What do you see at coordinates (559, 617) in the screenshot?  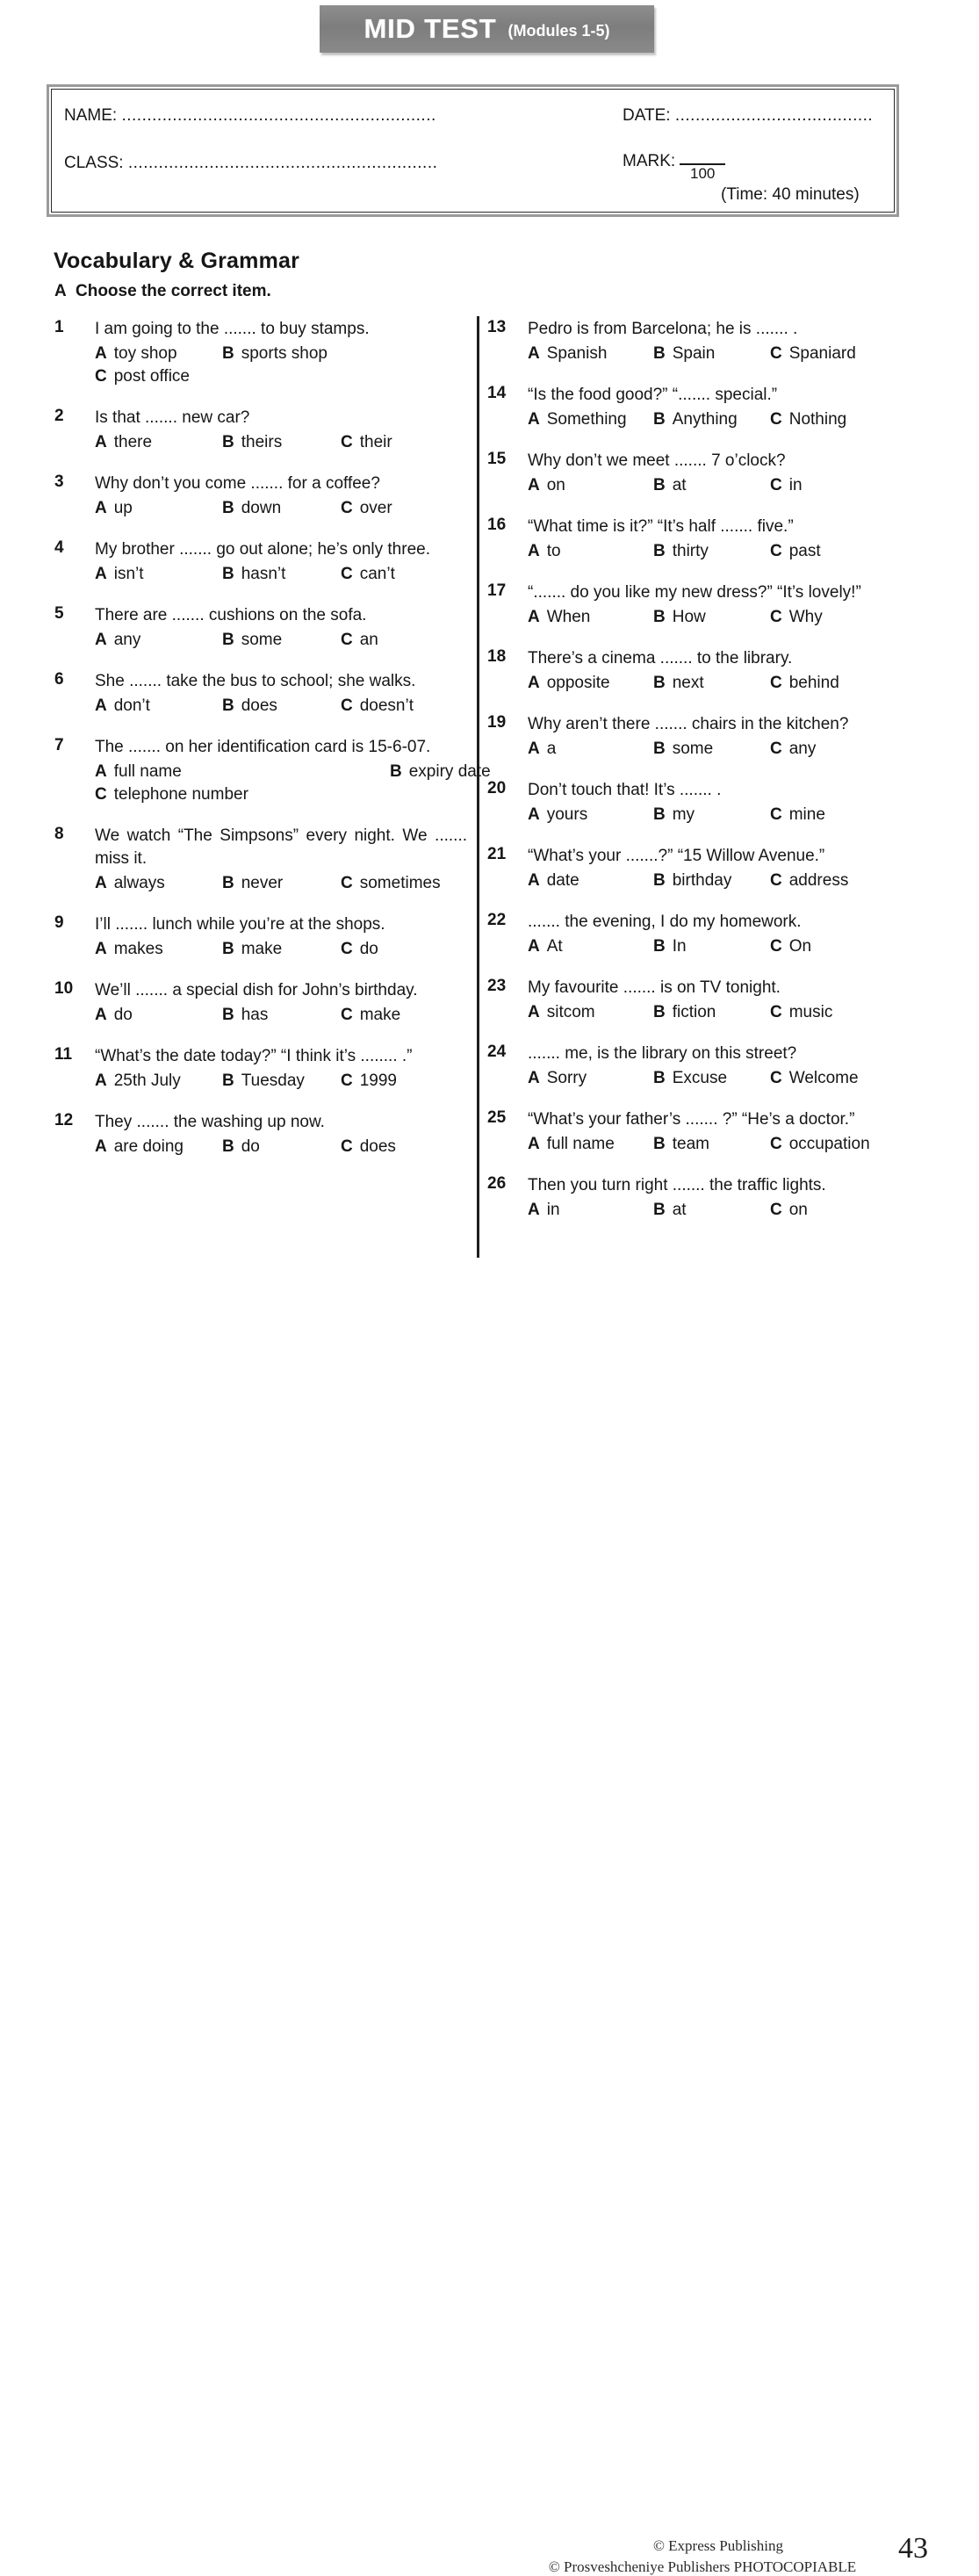 I see `answer-option-a: A When` at bounding box center [559, 617].